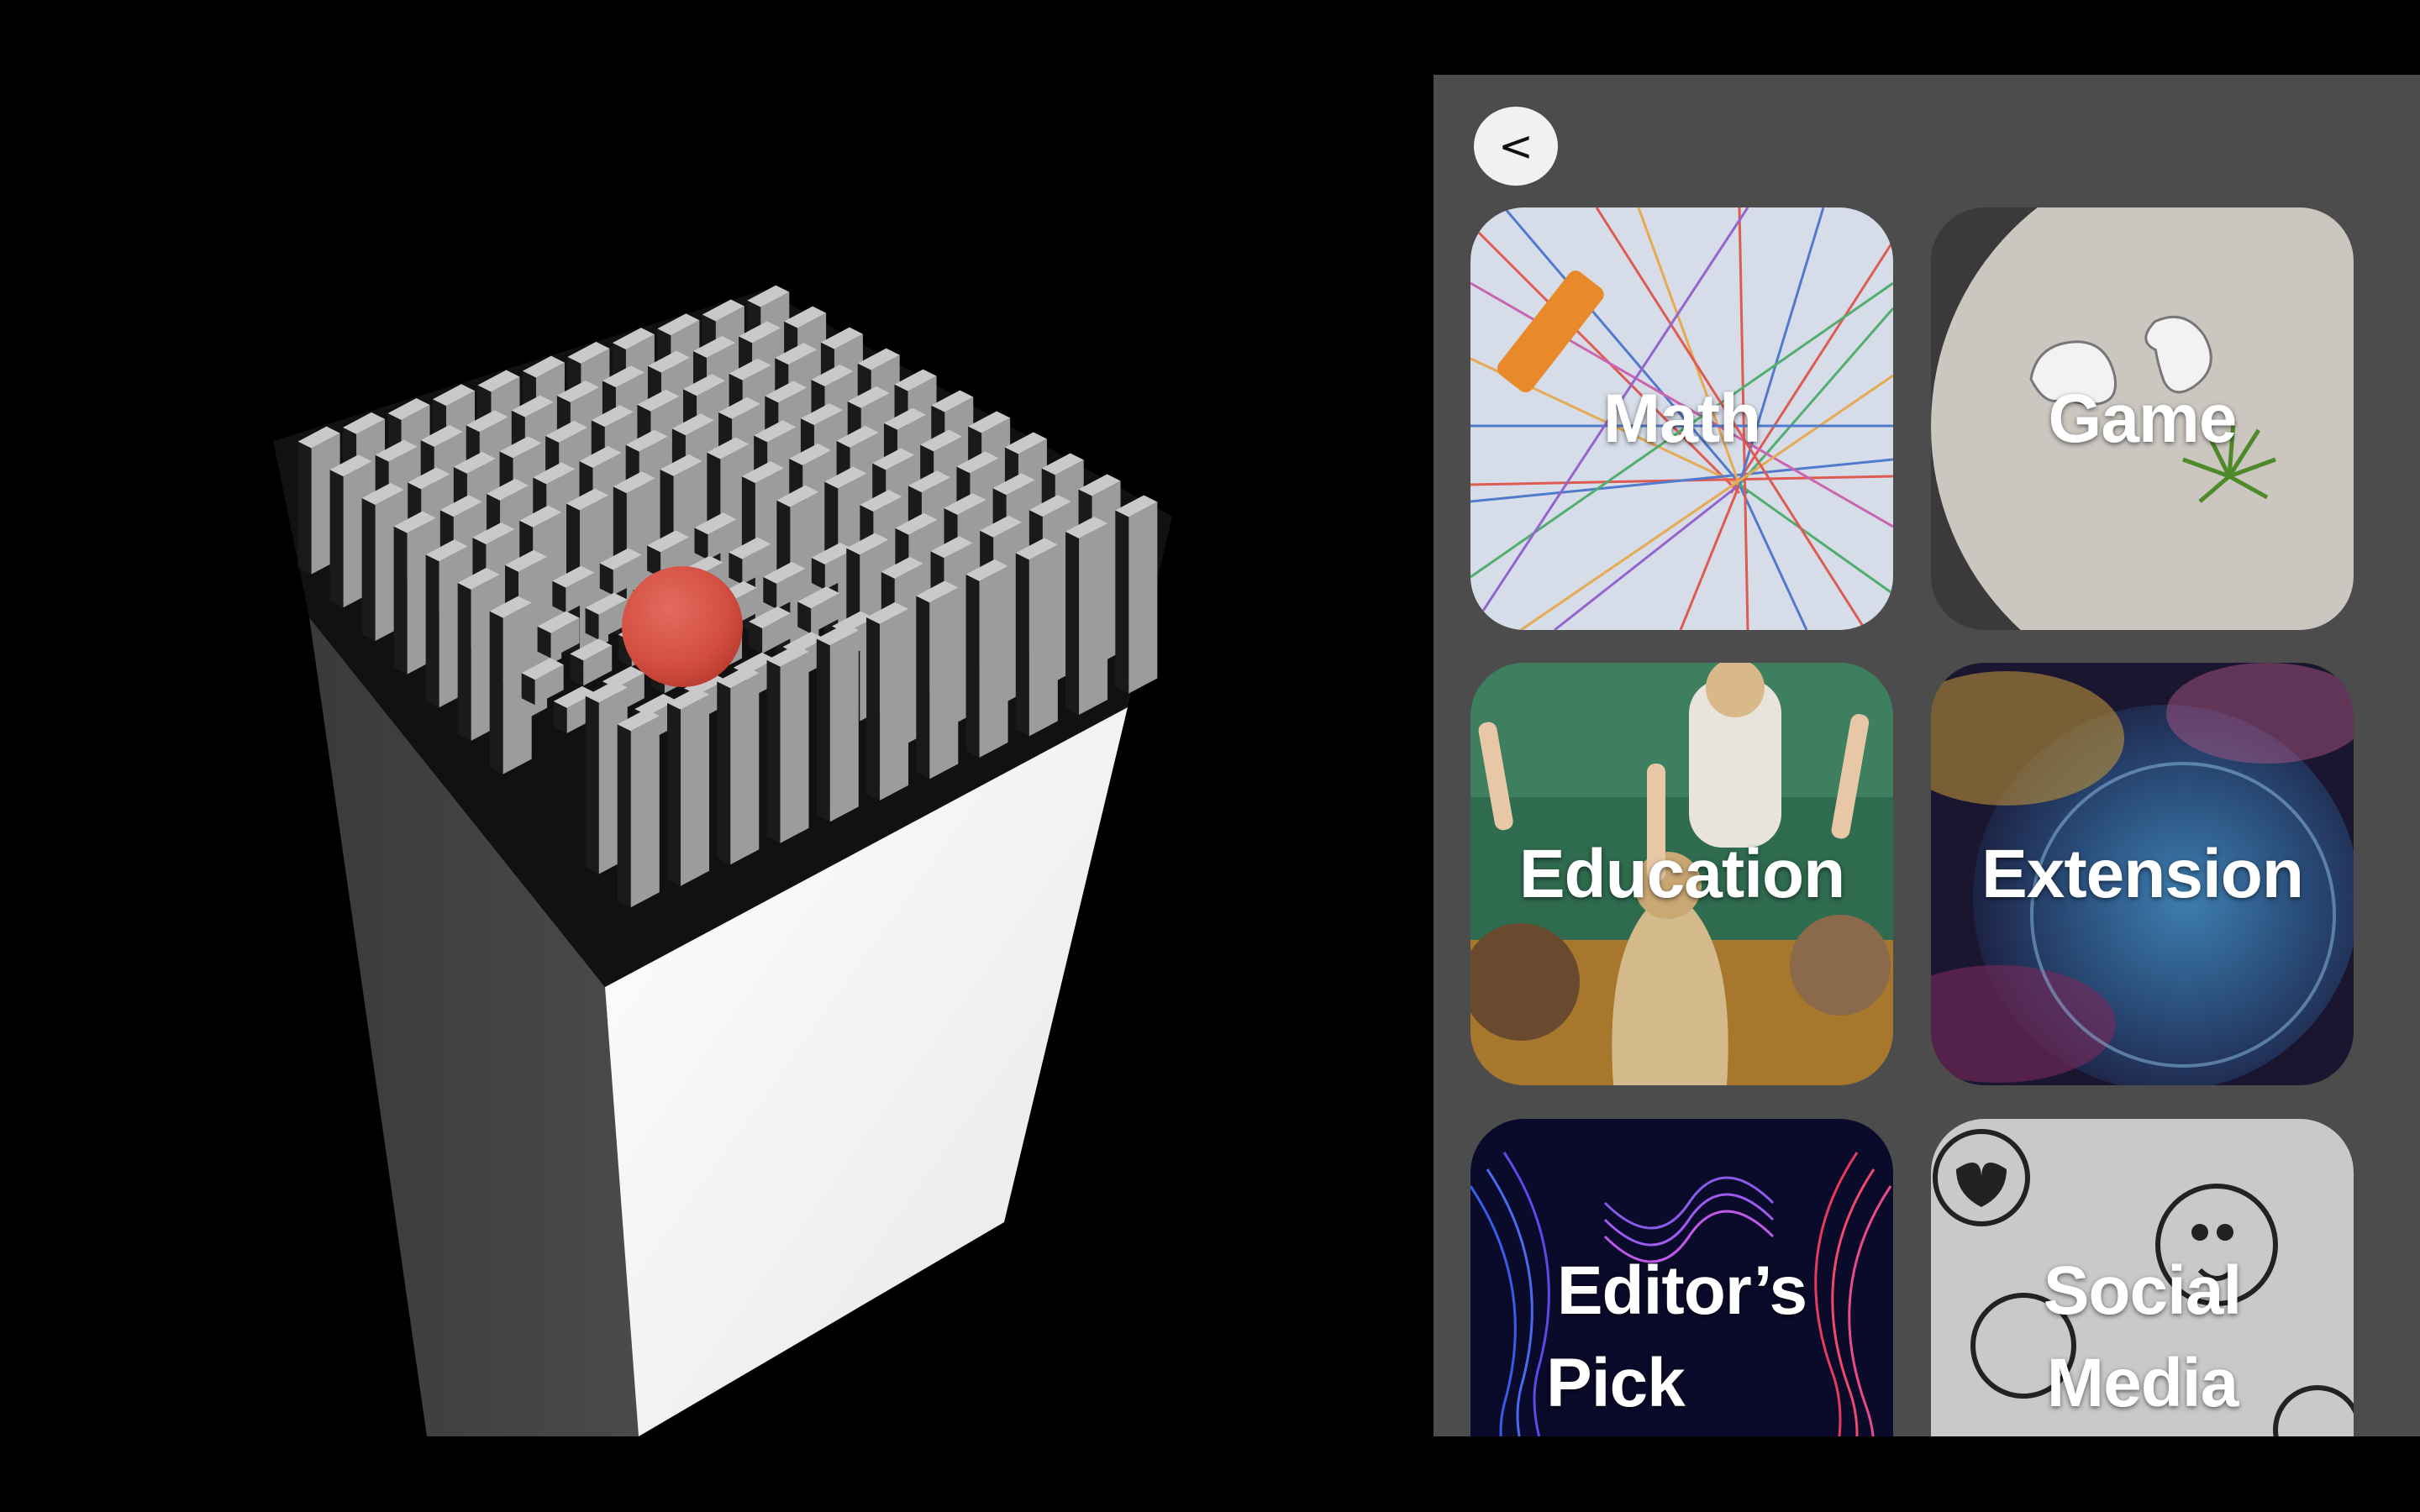 Image resolution: width=2420 pixels, height=1512 pixels. What do you see at coordinates (1616, 1383) in the screenshot?
I see `tile-label-line2: Pick` at bounding box center [1616, 1383].